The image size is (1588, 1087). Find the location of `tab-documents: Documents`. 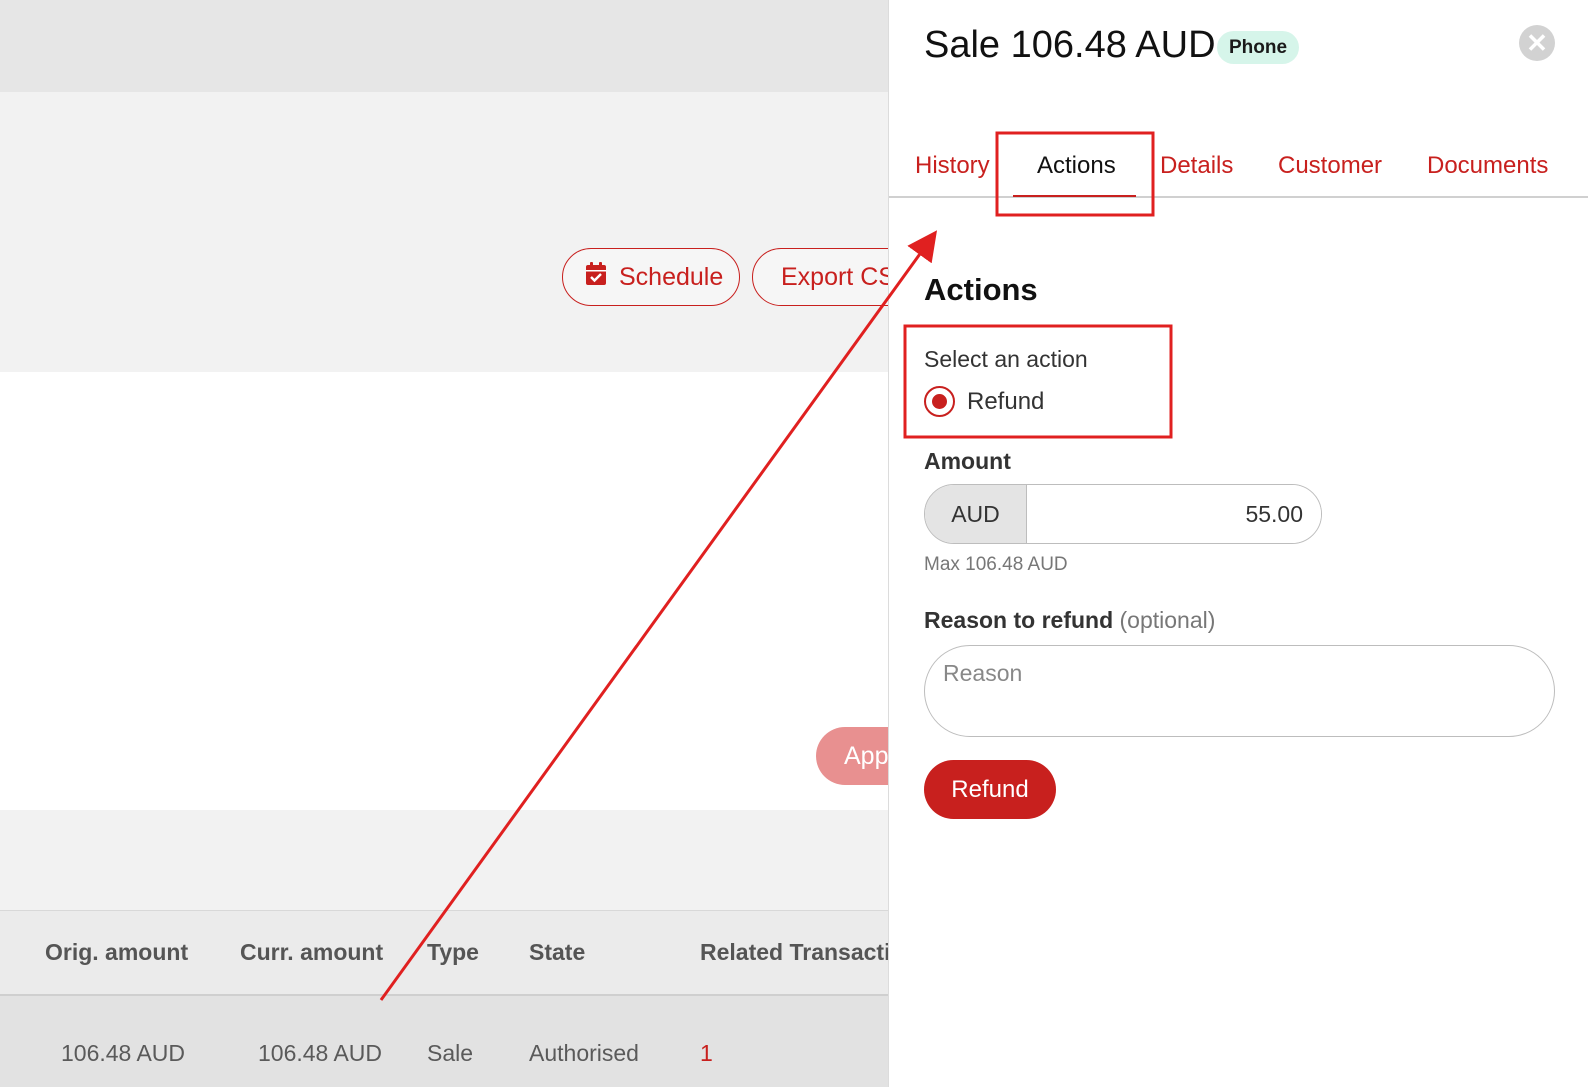

tab-documents: Documents is located at coordinates (1487, 166).